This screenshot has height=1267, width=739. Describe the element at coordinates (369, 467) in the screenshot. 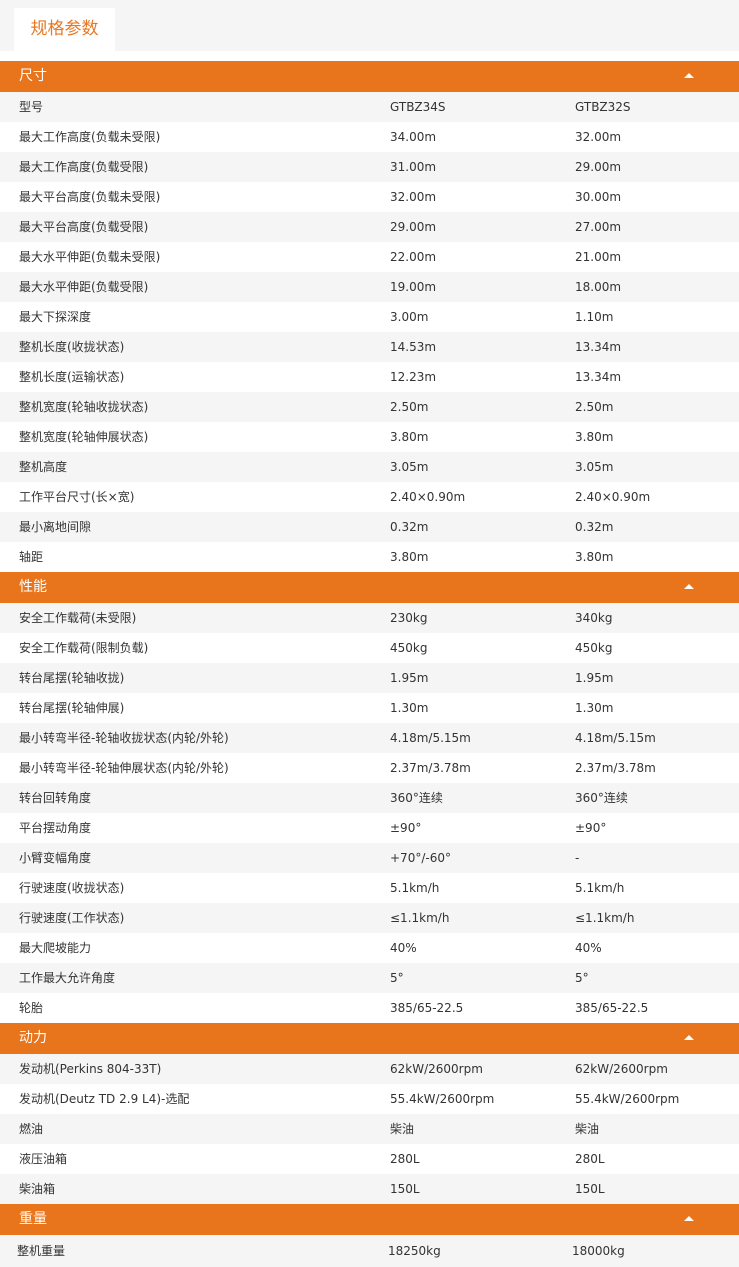

I see `spec-row: 整机高度 3.05m 3.05m` at that location.